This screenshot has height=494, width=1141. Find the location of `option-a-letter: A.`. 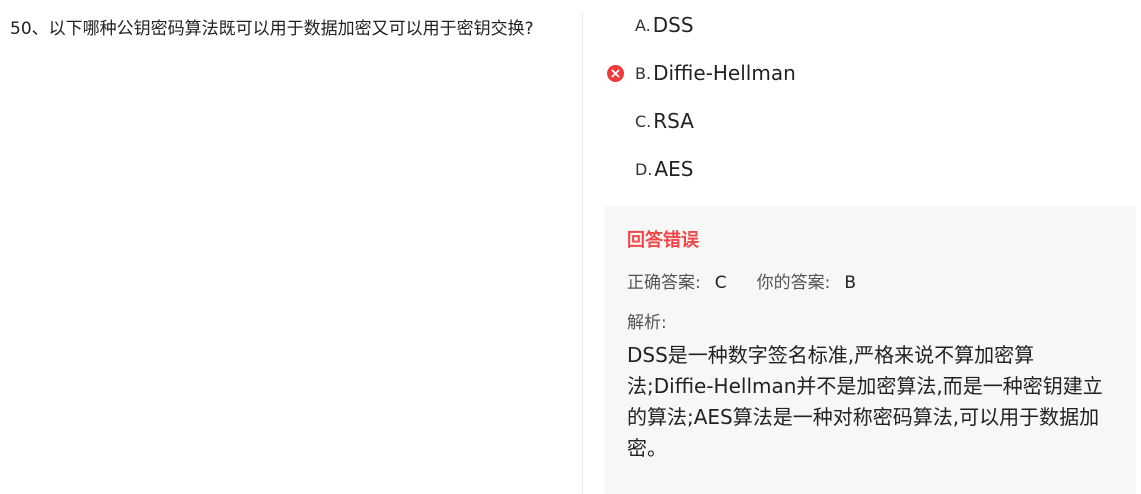

option-a-letter: A. is located at coordinates (643, 25).